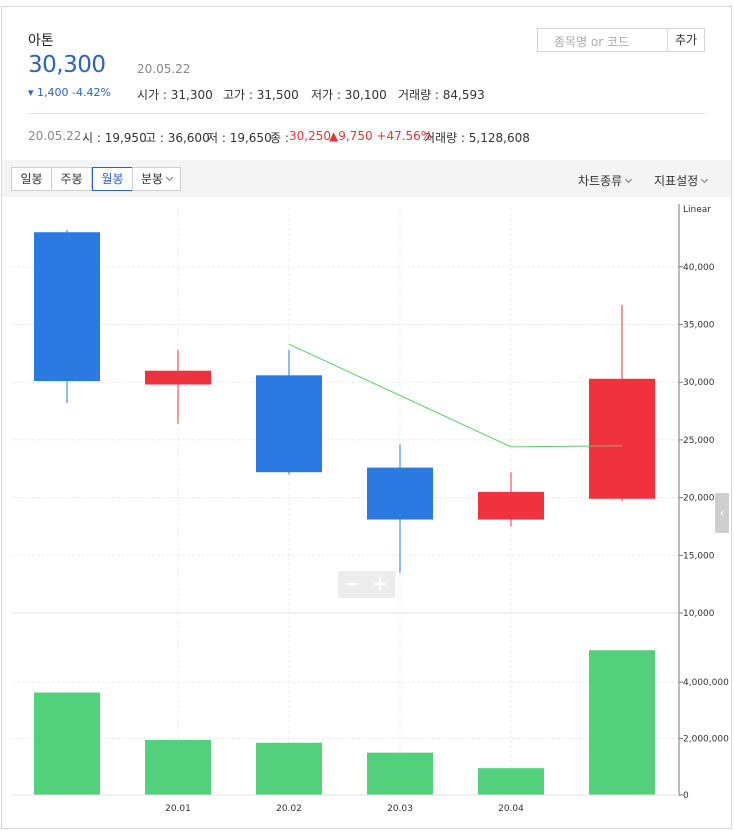 The image size is (734, 831). I want to click on zoom-in-button: +, so click(380, 584).